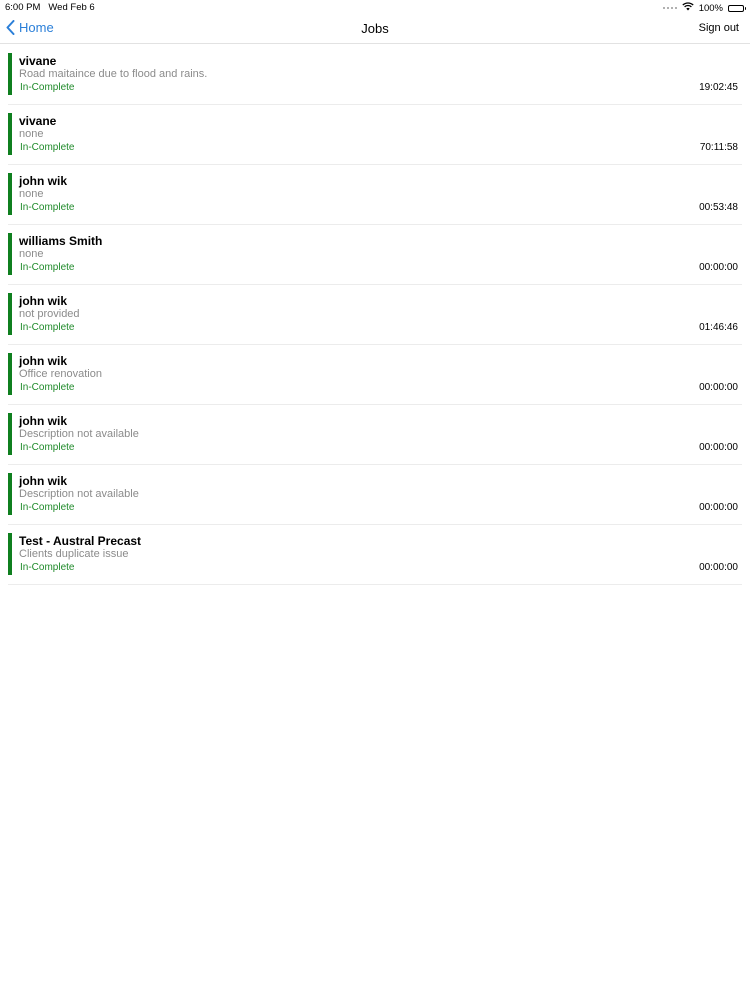 The width and height of the screenshot is (750, 1000). What do you see at coordinates (737, 8) in the screenshot?
I see `battery-icon` at bounding box center [737, 8].